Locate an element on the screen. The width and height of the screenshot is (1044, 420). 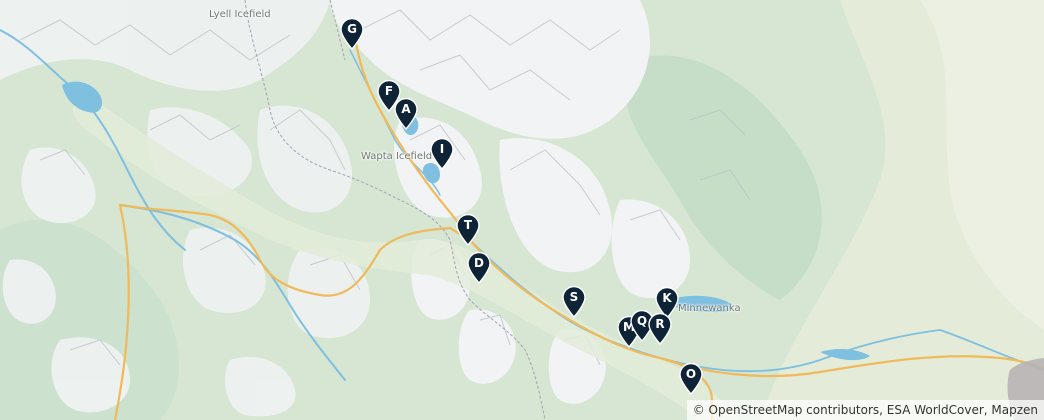
map-marker-s: S is located at coordinates (574, 302).